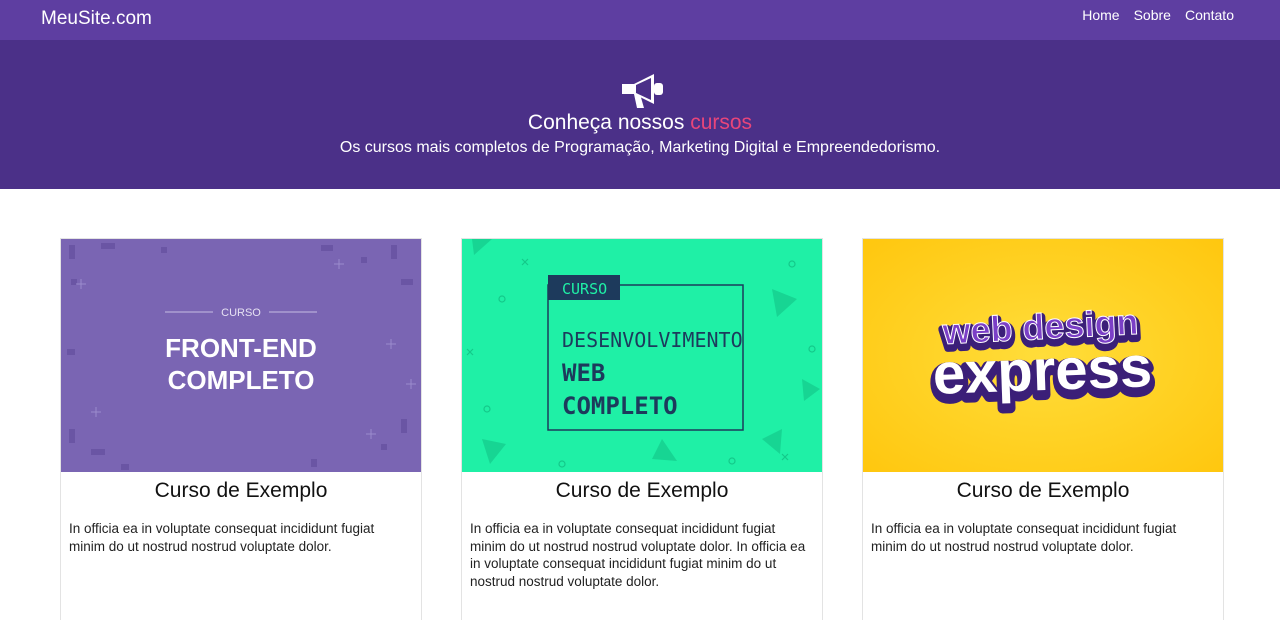  What do you see at coordinates (1100, 15) in the screenshot?
I see `nav-link-home: Home` at bounding box center [1100, 15].